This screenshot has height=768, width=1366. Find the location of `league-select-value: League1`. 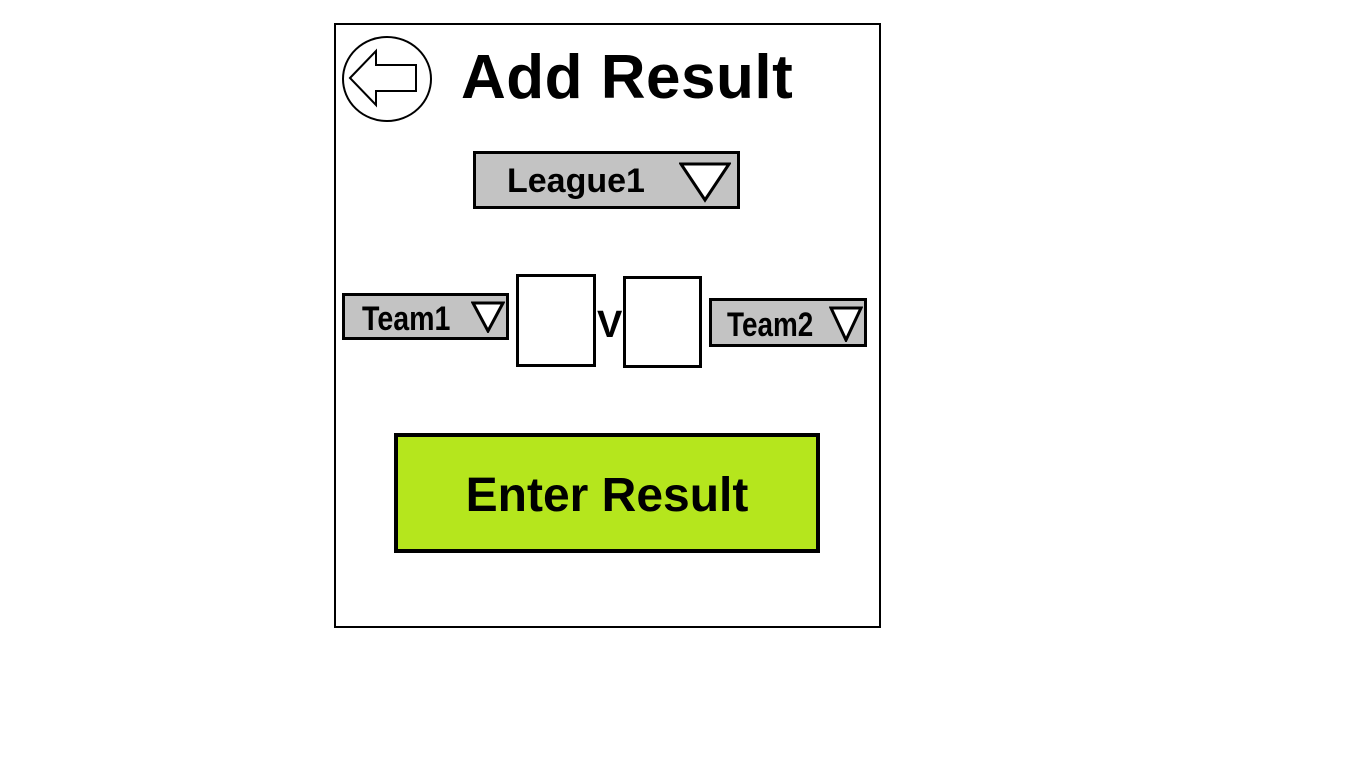

league-select-value: League1 is located at coordinates (576, 181).